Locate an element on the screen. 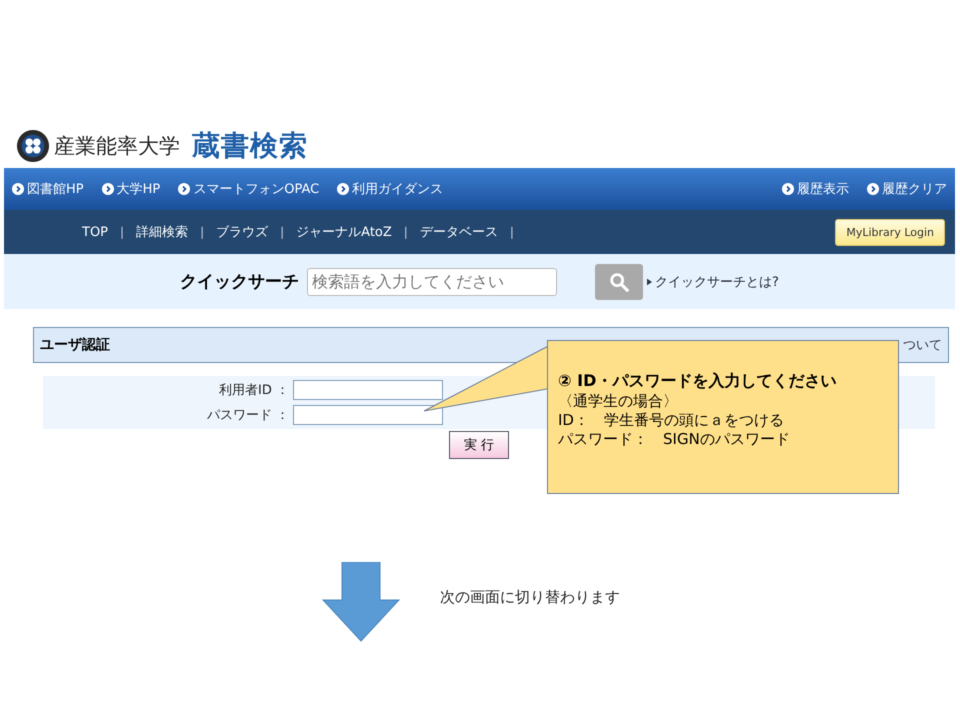 This screenshot has height=720, width=960. header-link: 利用ガイダンス is located at coordinates (390, 189).